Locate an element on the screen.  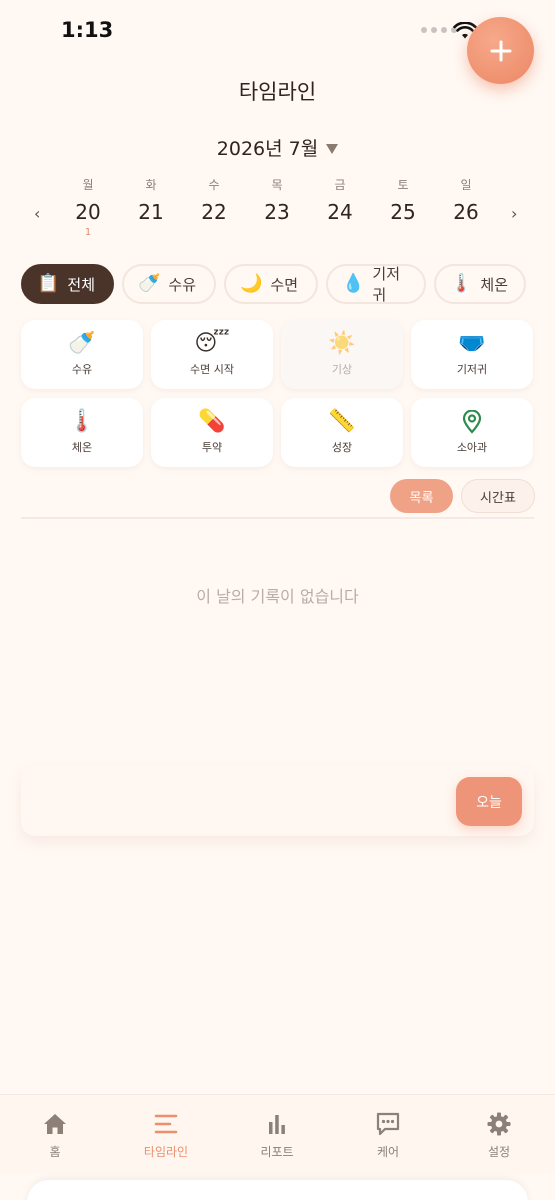
quick-sleep-start-button: 😴 수면 시작 is located at coordinates (212, 354).